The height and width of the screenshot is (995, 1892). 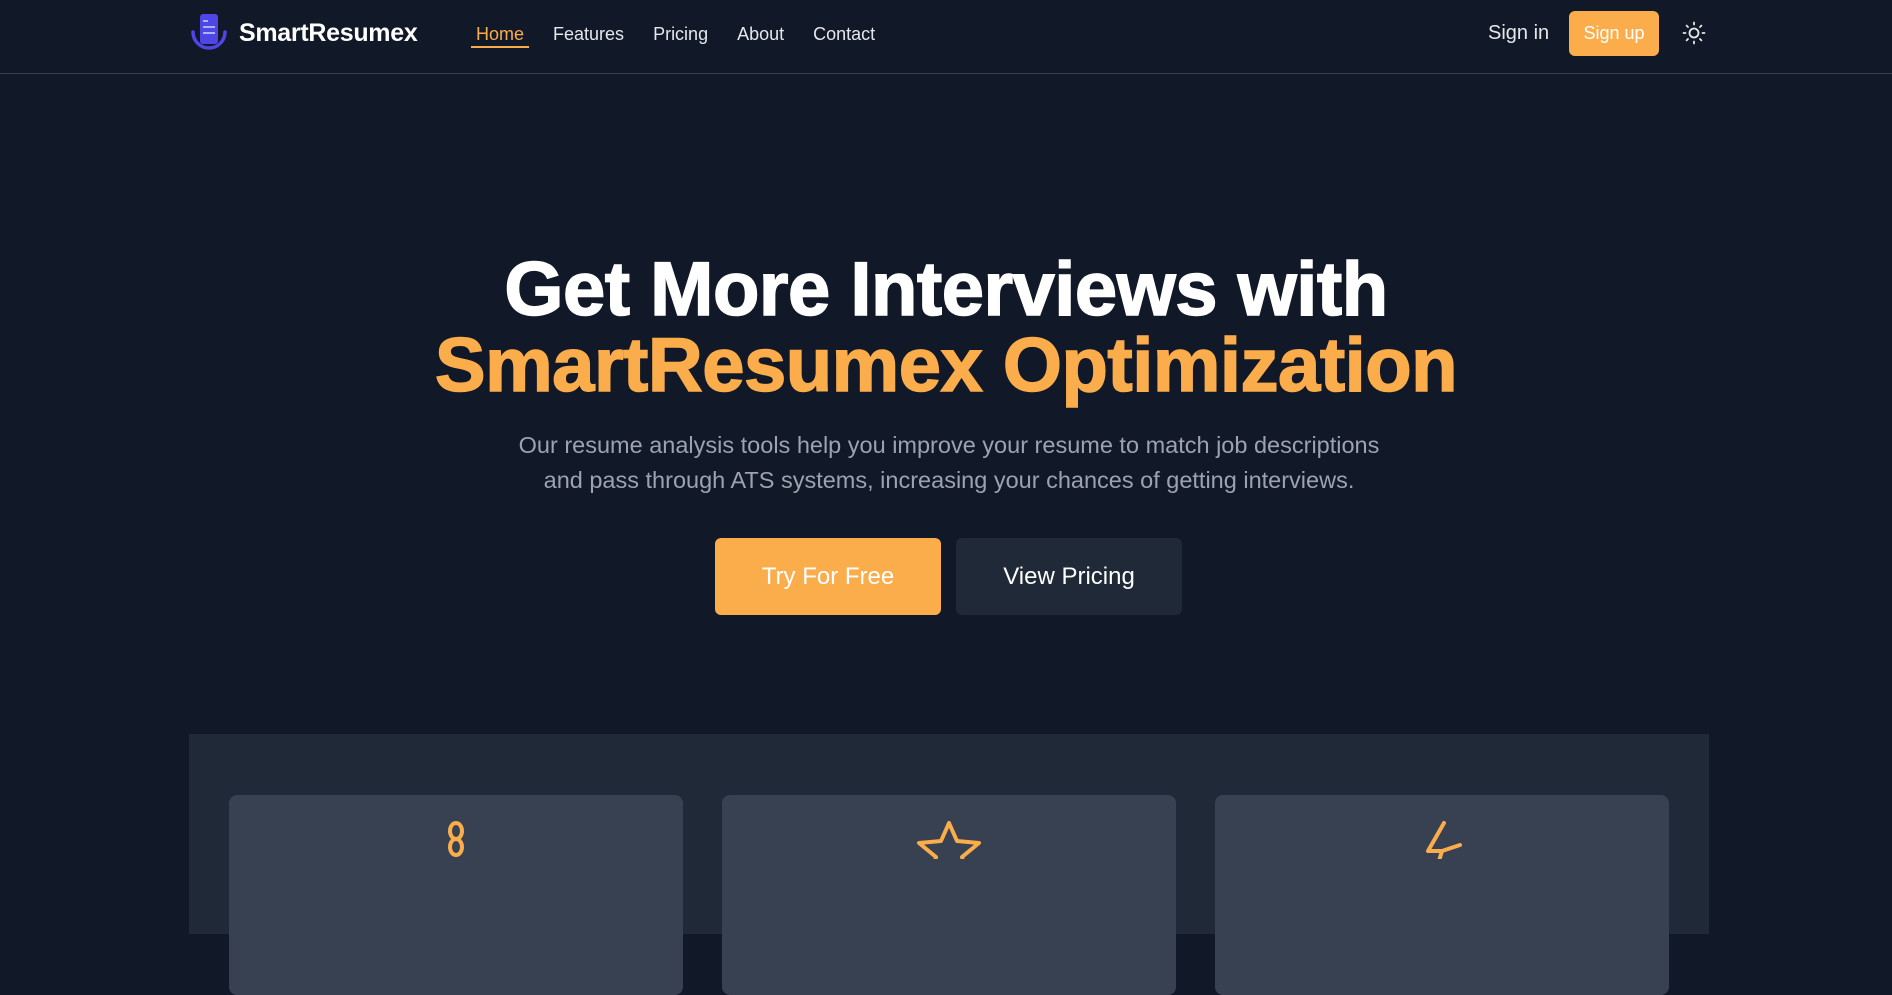 I want to click on sun-icon, so click(x=1694, y=33).